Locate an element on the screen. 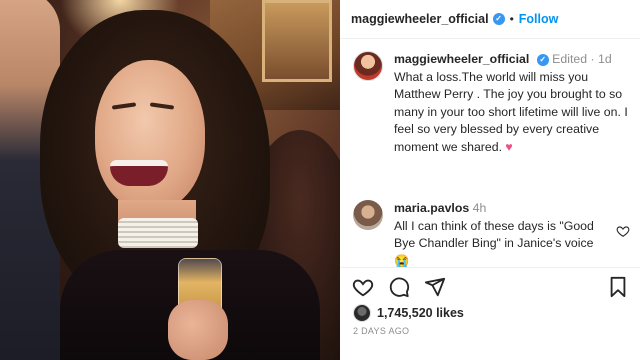 The image size is (640, 360). woman-face is located at coordinates (150, 135).